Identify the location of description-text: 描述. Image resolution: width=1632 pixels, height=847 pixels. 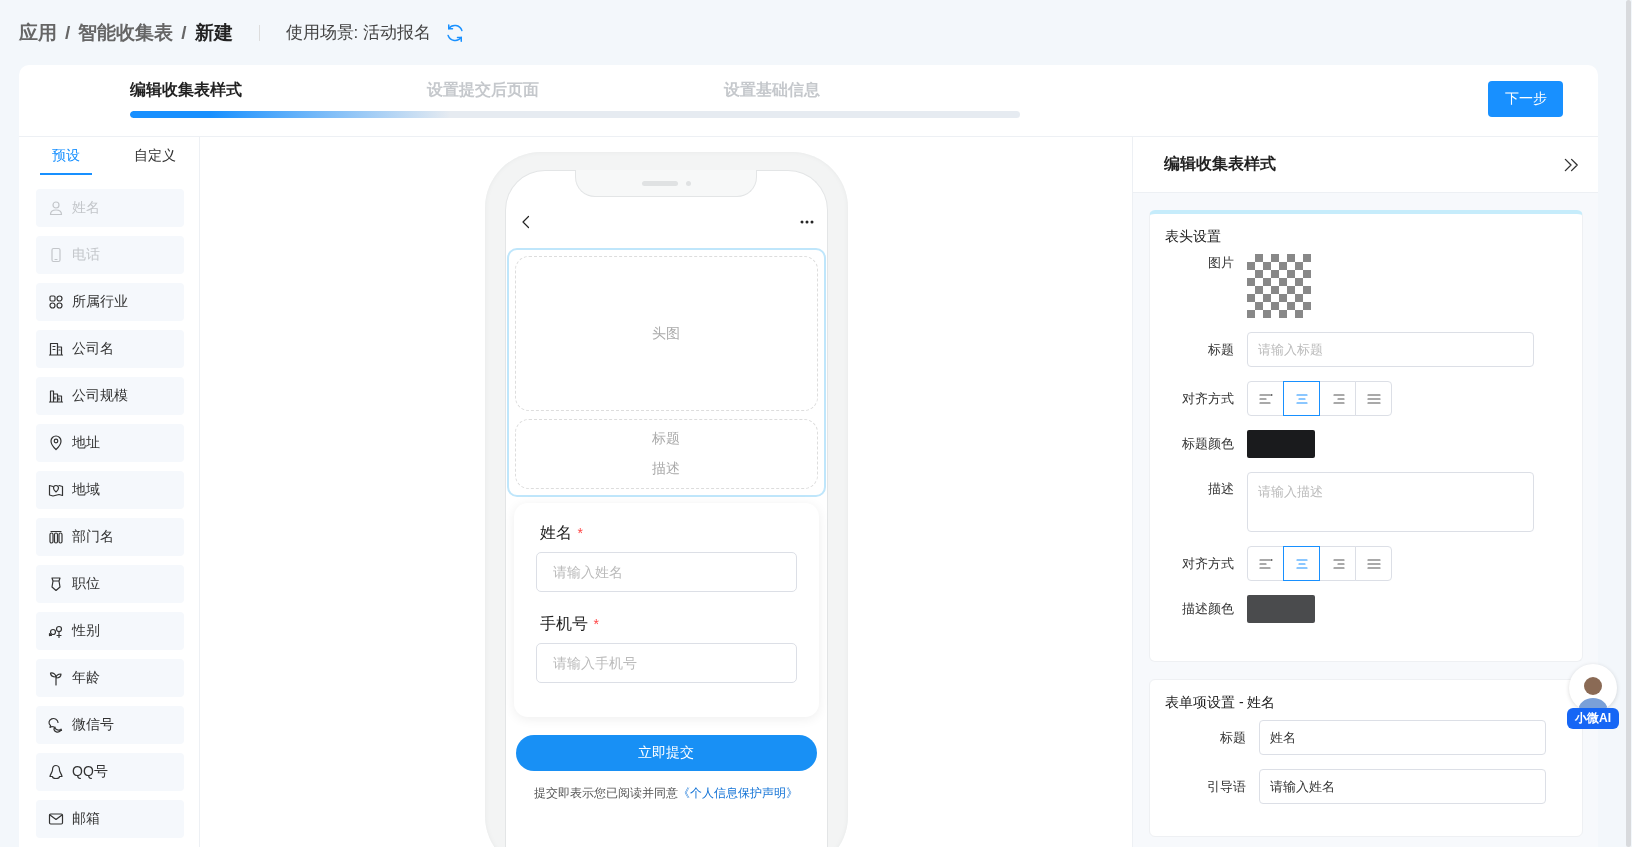
(666, 469).